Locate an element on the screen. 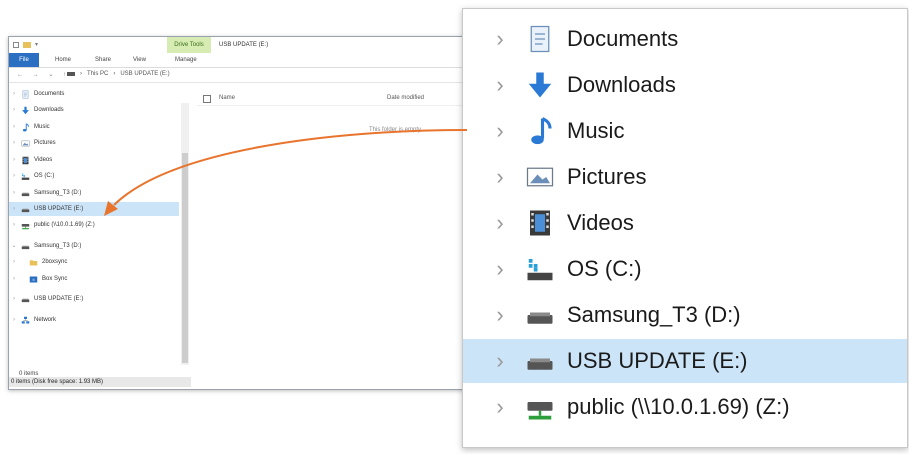 Image resolution: width=909 pixels, height=454 pixels. address-bar: ← → ⌄ ↑ › This PC › USB UPDATE (E:) is located at coordinates (239, 75).